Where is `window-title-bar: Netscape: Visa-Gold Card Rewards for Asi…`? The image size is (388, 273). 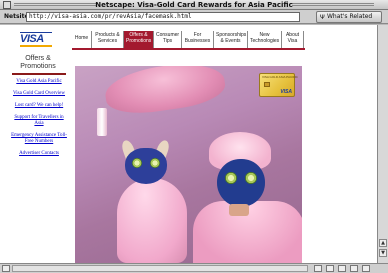
window-title-bar: Netscape: Visa-Gold Card Rewards for Asi… is located at coordinates (194, 5).